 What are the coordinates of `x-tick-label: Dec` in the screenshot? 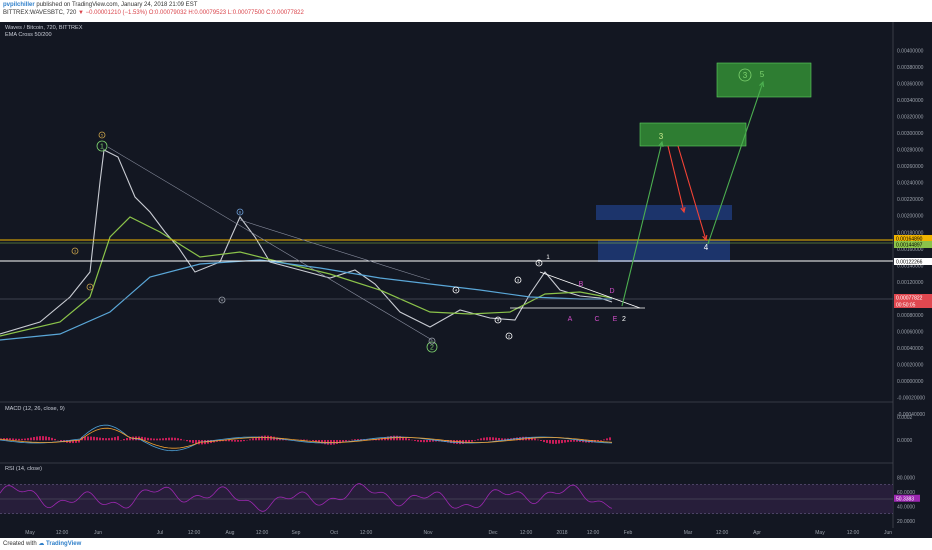 It's located at (493, 533).